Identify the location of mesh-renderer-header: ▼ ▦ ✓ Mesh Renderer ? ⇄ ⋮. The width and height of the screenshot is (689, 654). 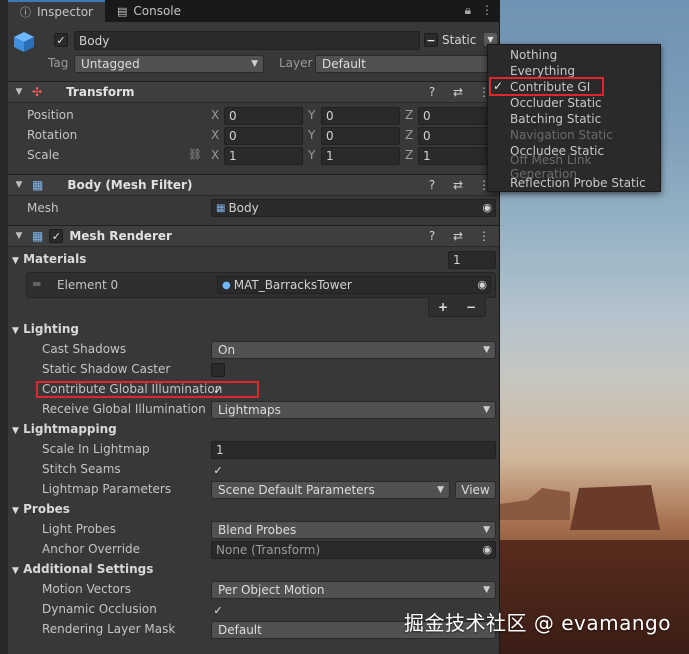
(253, 236).